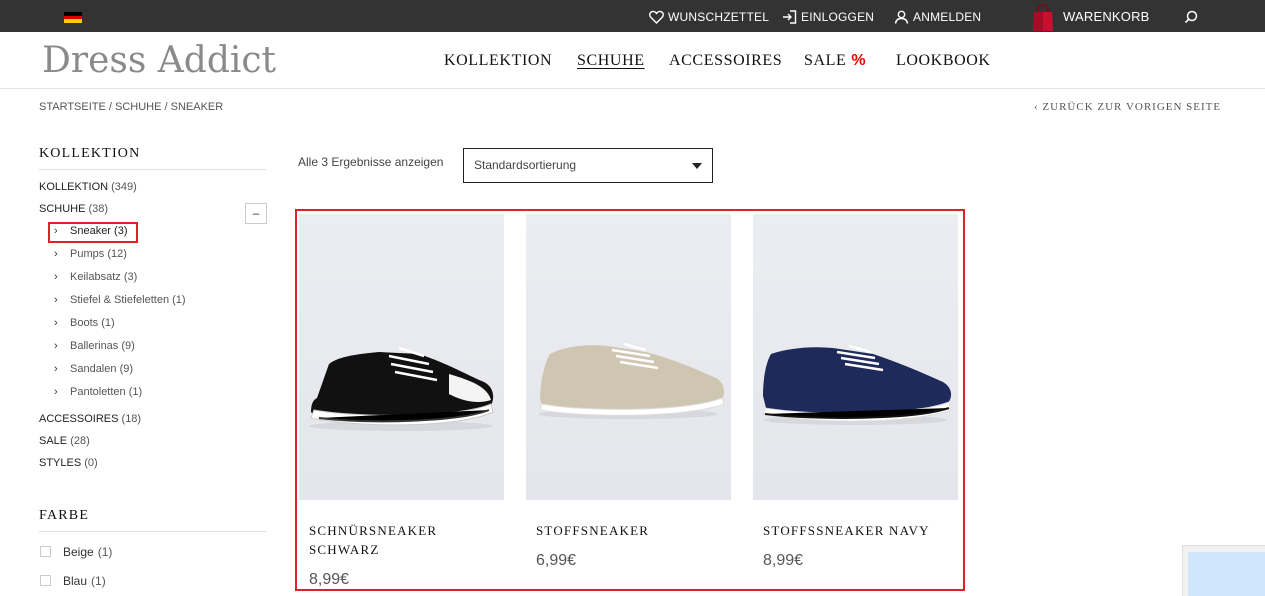  Describe the element at coordinates (131, 107) in the screenshot. I see `breadcrumb: STARTSEITE / SCHUHE / SNEAKER` at that location.